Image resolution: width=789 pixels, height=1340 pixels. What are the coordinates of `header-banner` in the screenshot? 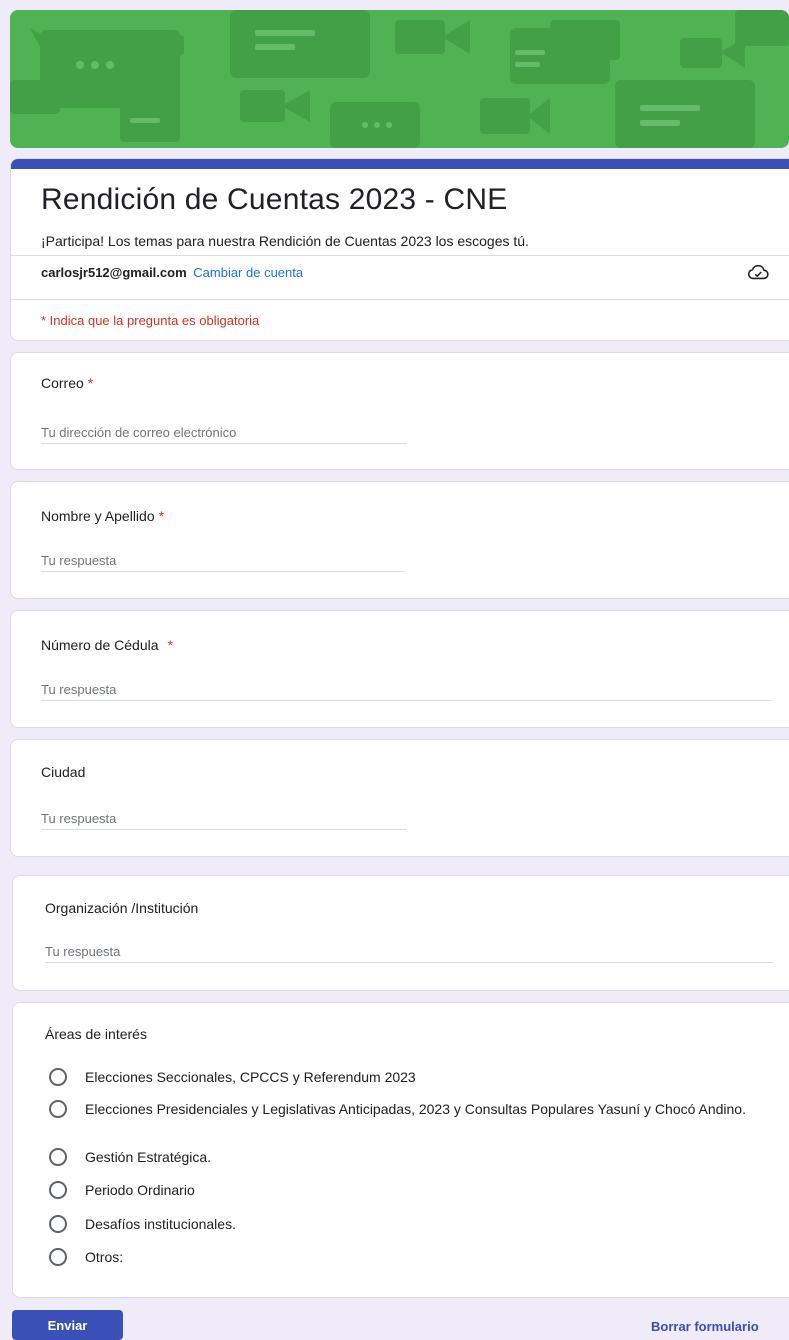 It's located at (399, 79).